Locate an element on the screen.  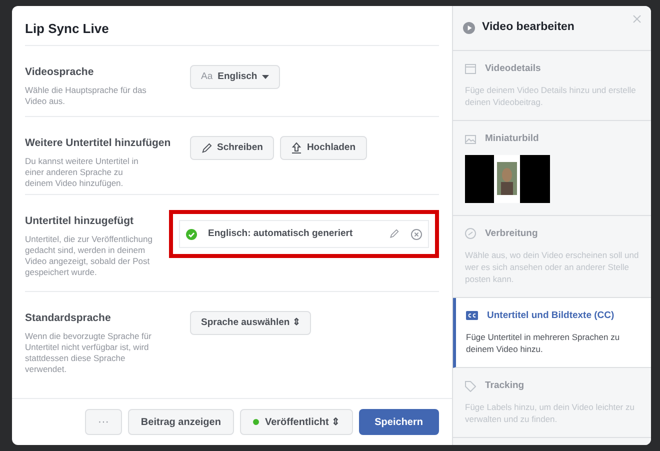
image-icon is located at coordinates (470, 139).